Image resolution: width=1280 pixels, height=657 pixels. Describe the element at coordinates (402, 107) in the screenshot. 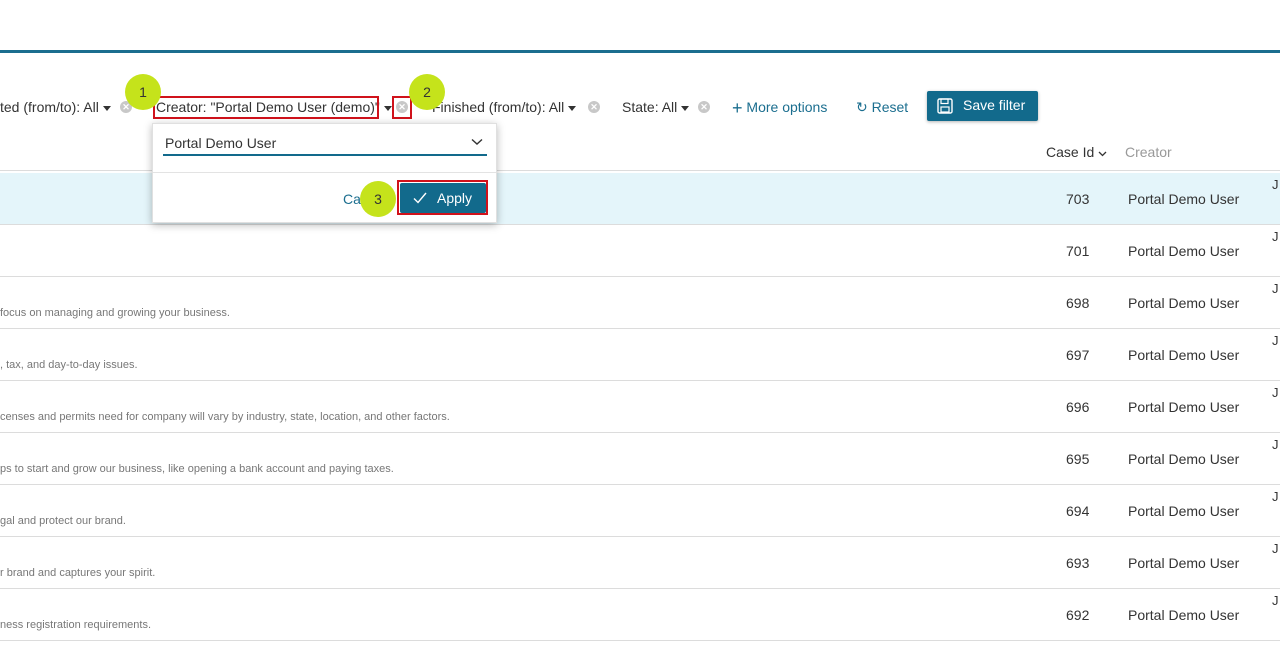

I see `highlight-clear-creator` at that location.